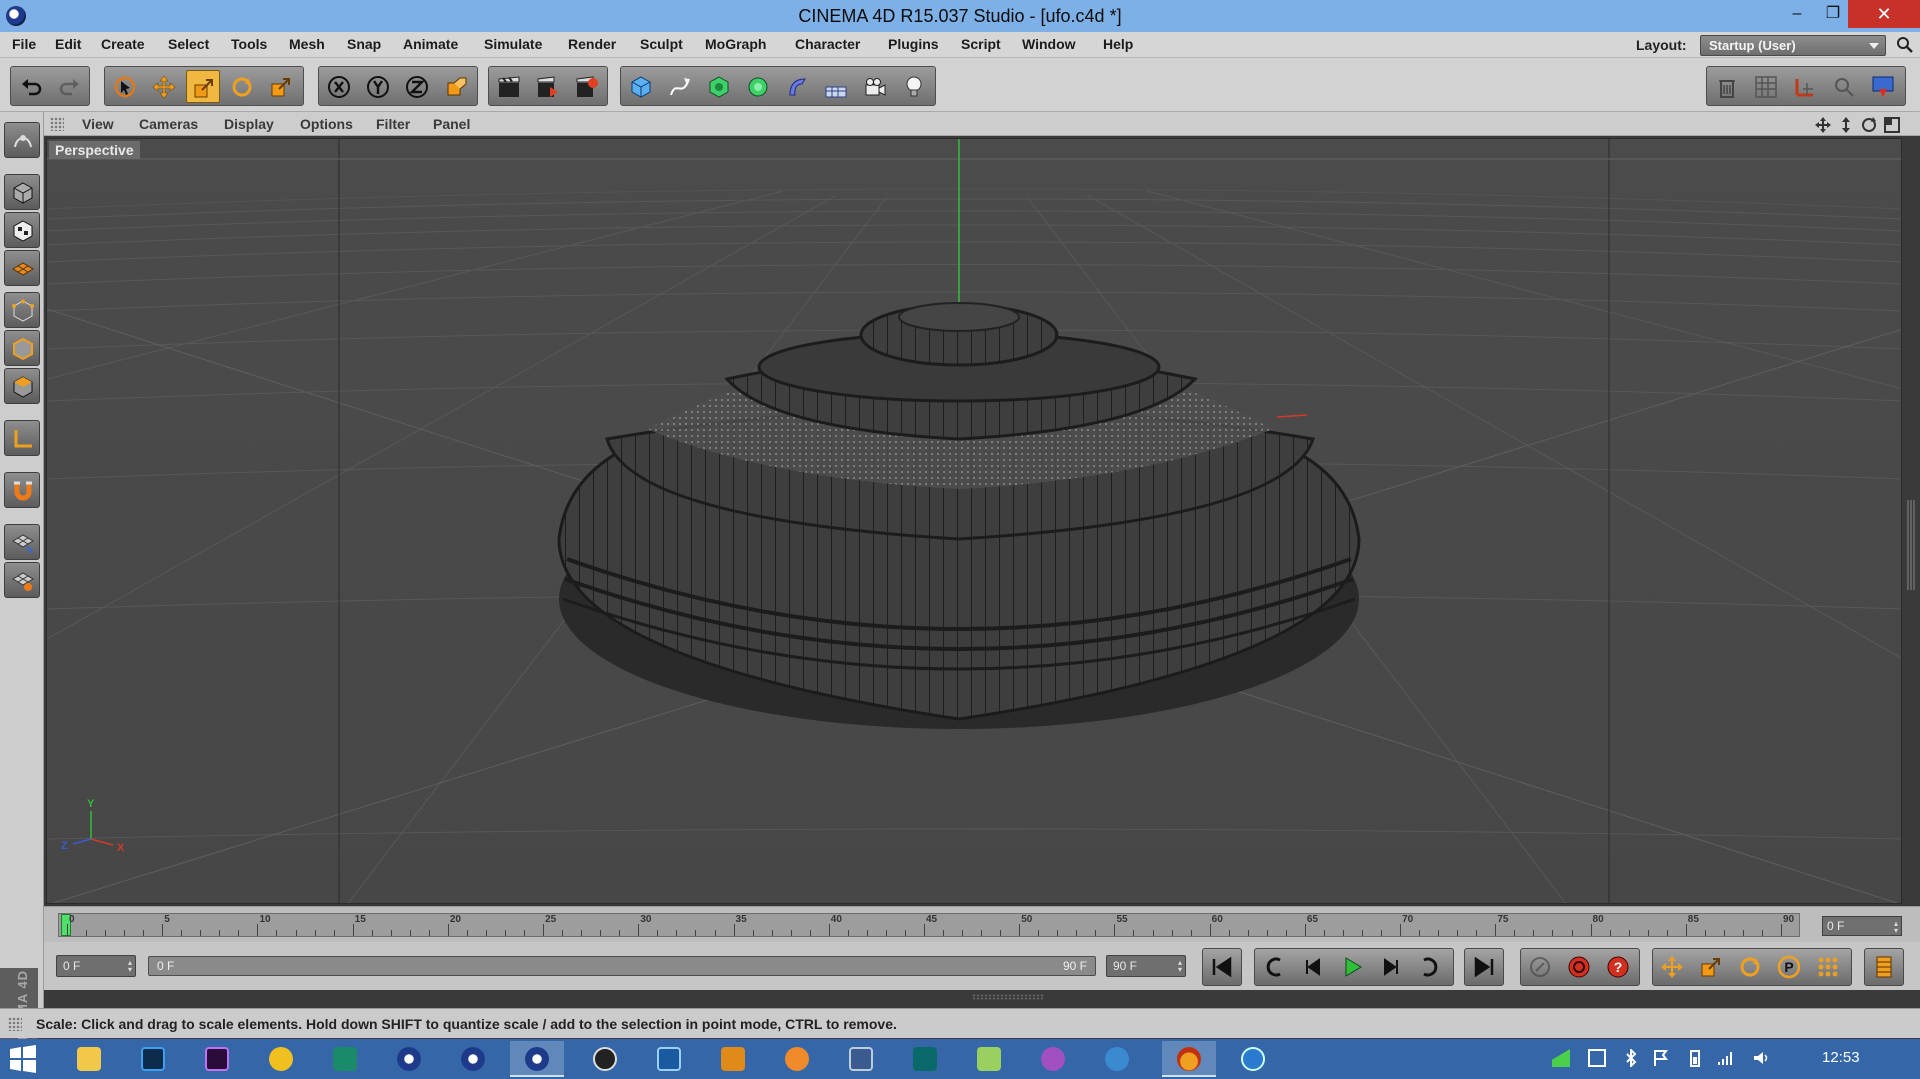 This screenshot has height=1079, width=1920. What do you see at coordinates (1883, 86) in the screenshot?
I see `layout-switch-button` at bounding box center [1883, 86].